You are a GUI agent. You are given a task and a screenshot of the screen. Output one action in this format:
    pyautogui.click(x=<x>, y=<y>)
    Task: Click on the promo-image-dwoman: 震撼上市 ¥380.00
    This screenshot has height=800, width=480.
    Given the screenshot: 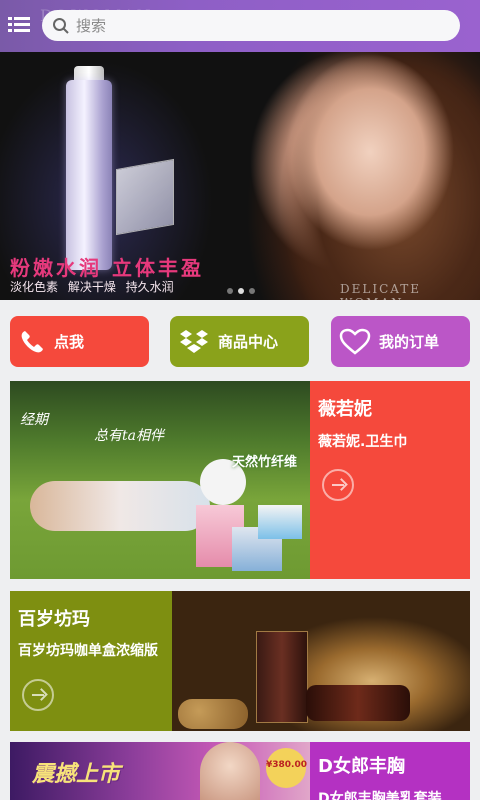 What is the action you would take?
    pyautogui.click(x=160, y=771)
    